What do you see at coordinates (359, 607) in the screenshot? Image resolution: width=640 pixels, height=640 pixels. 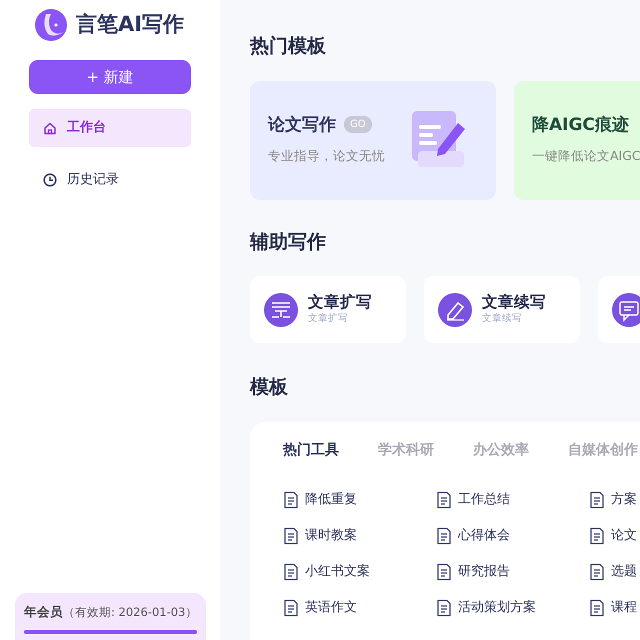 I see `template-item: 英语作文` at bounding box center [359, 607].